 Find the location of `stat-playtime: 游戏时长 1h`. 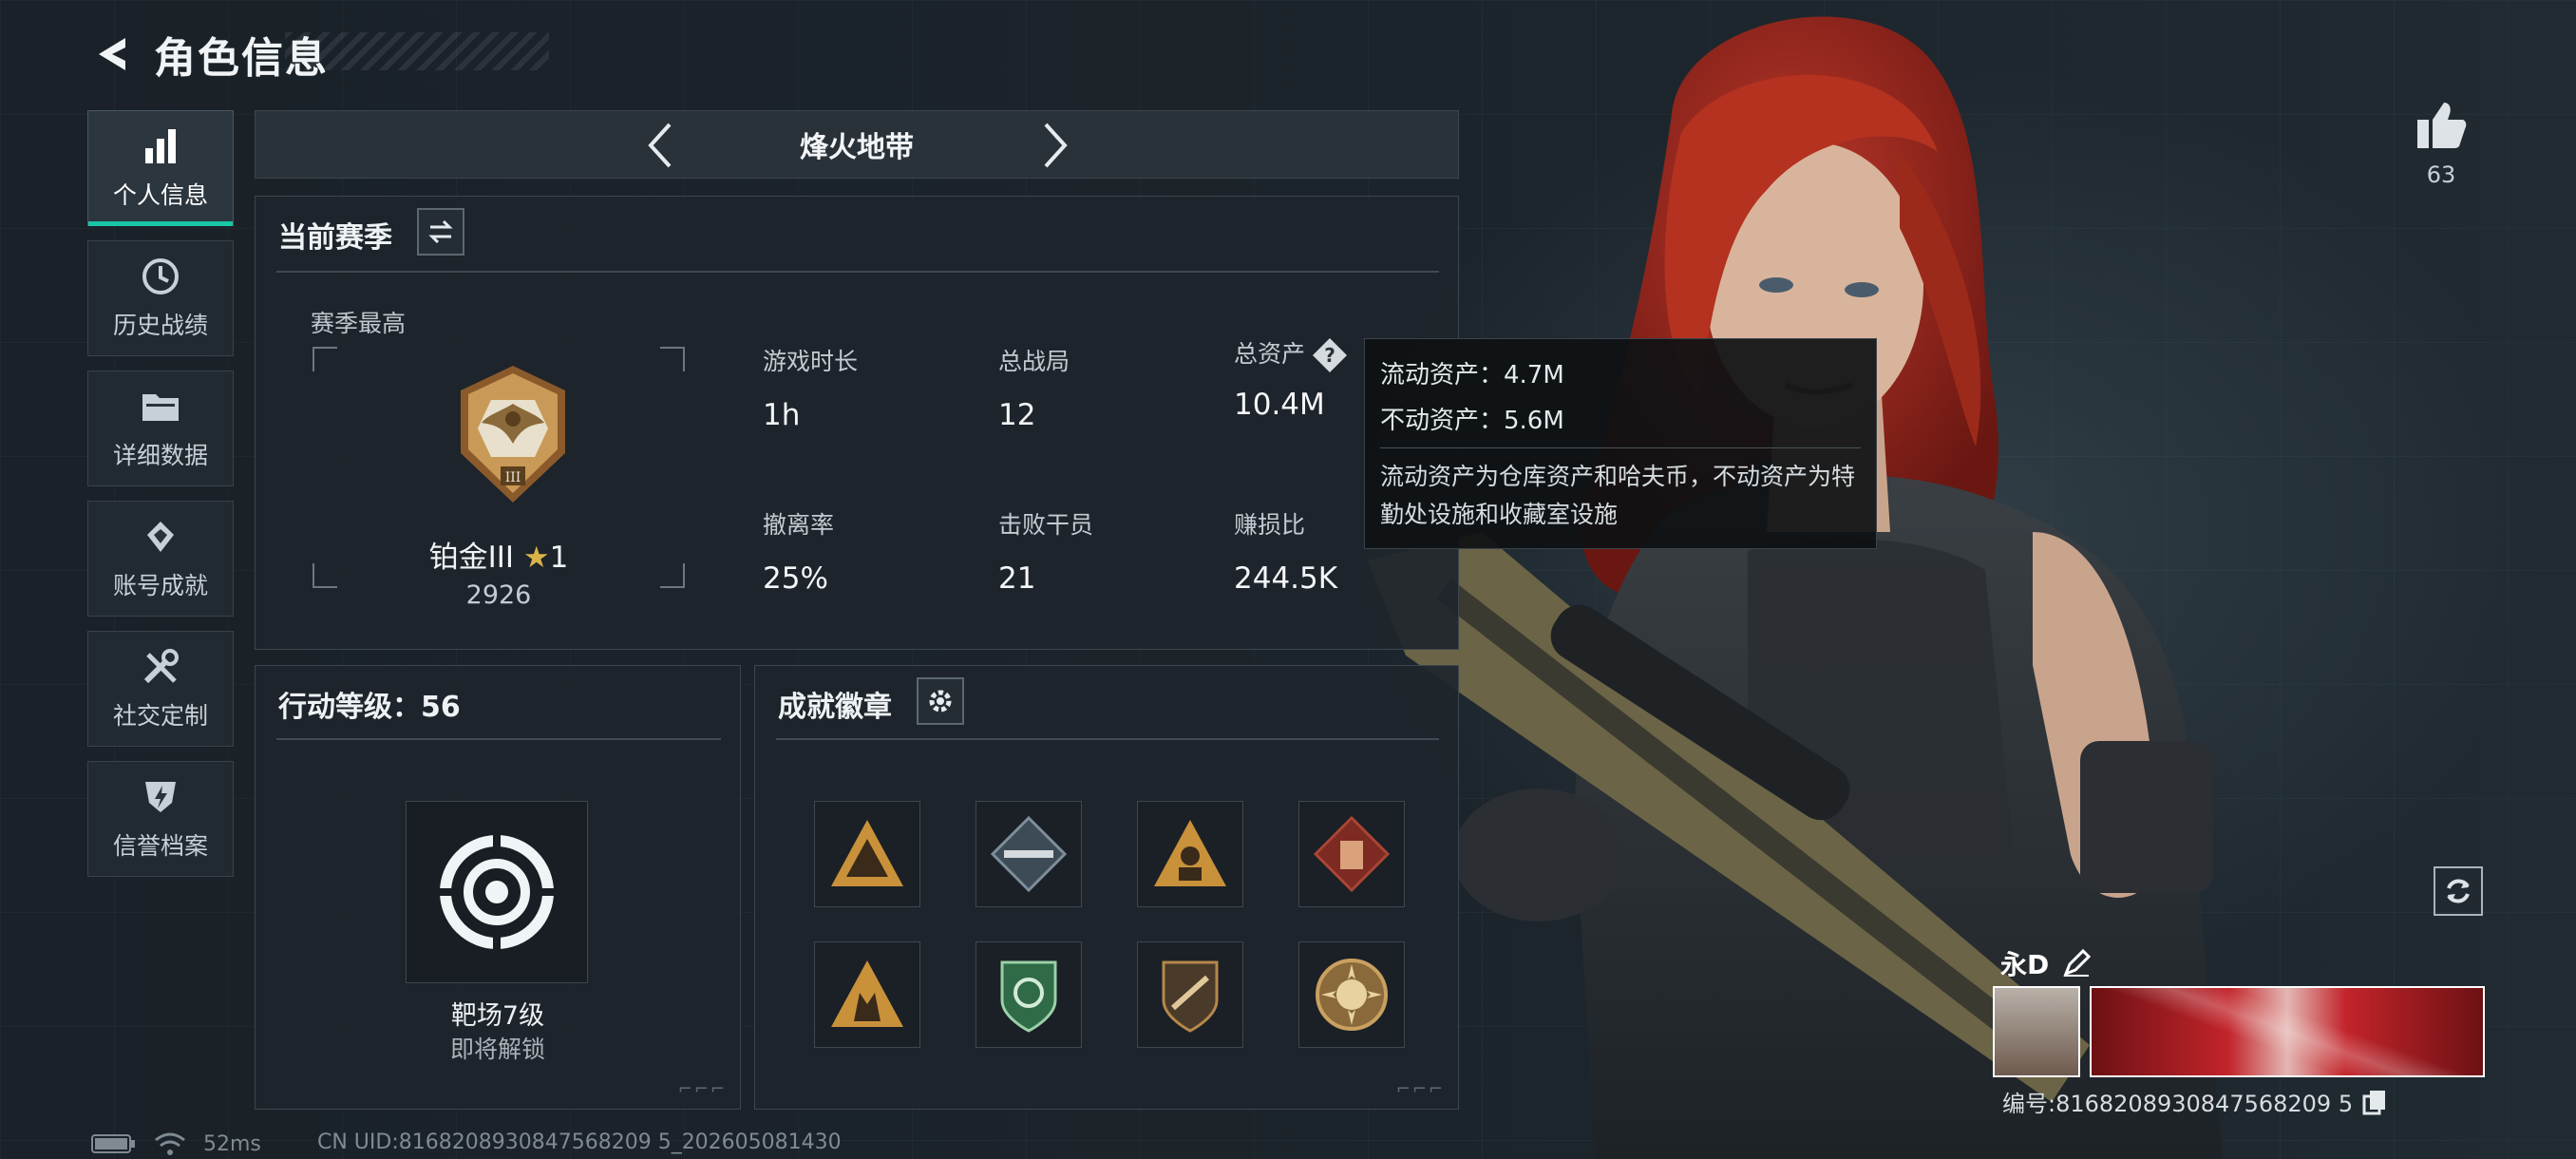

stat-playtime: 游戏时长 1h is located at coordinates (810, 387).